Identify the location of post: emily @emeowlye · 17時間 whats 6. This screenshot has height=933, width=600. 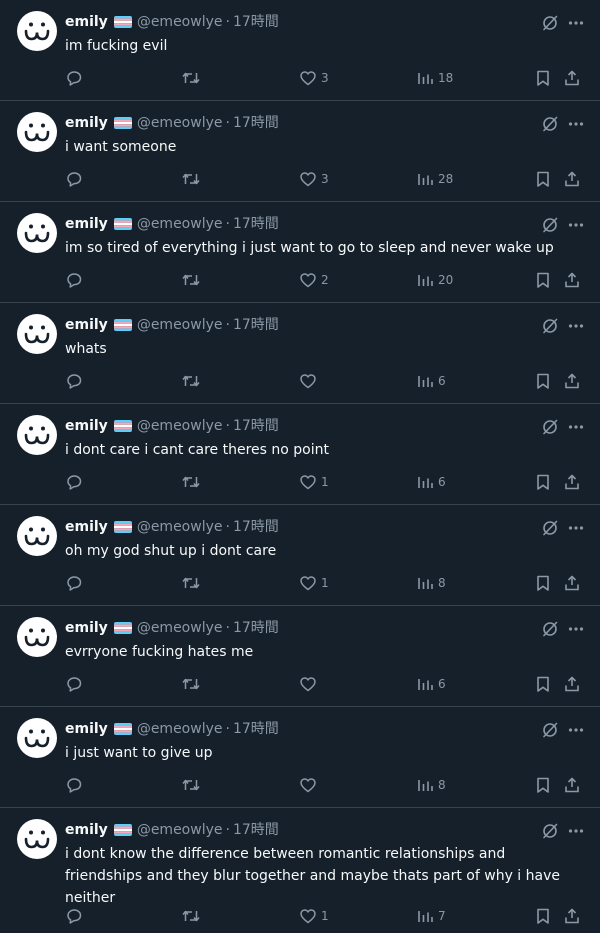
(300, 353).